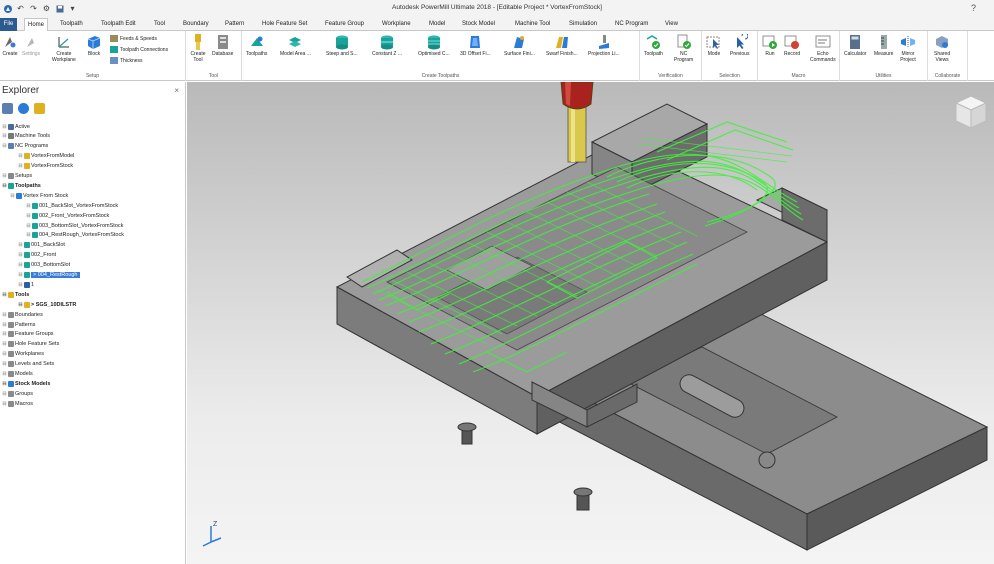 The image size is (994, 564). What do you see at coordinates (855, 45) in the screenshot?
I see `calculator-button: Calculator` at bounding box center [855, 45].